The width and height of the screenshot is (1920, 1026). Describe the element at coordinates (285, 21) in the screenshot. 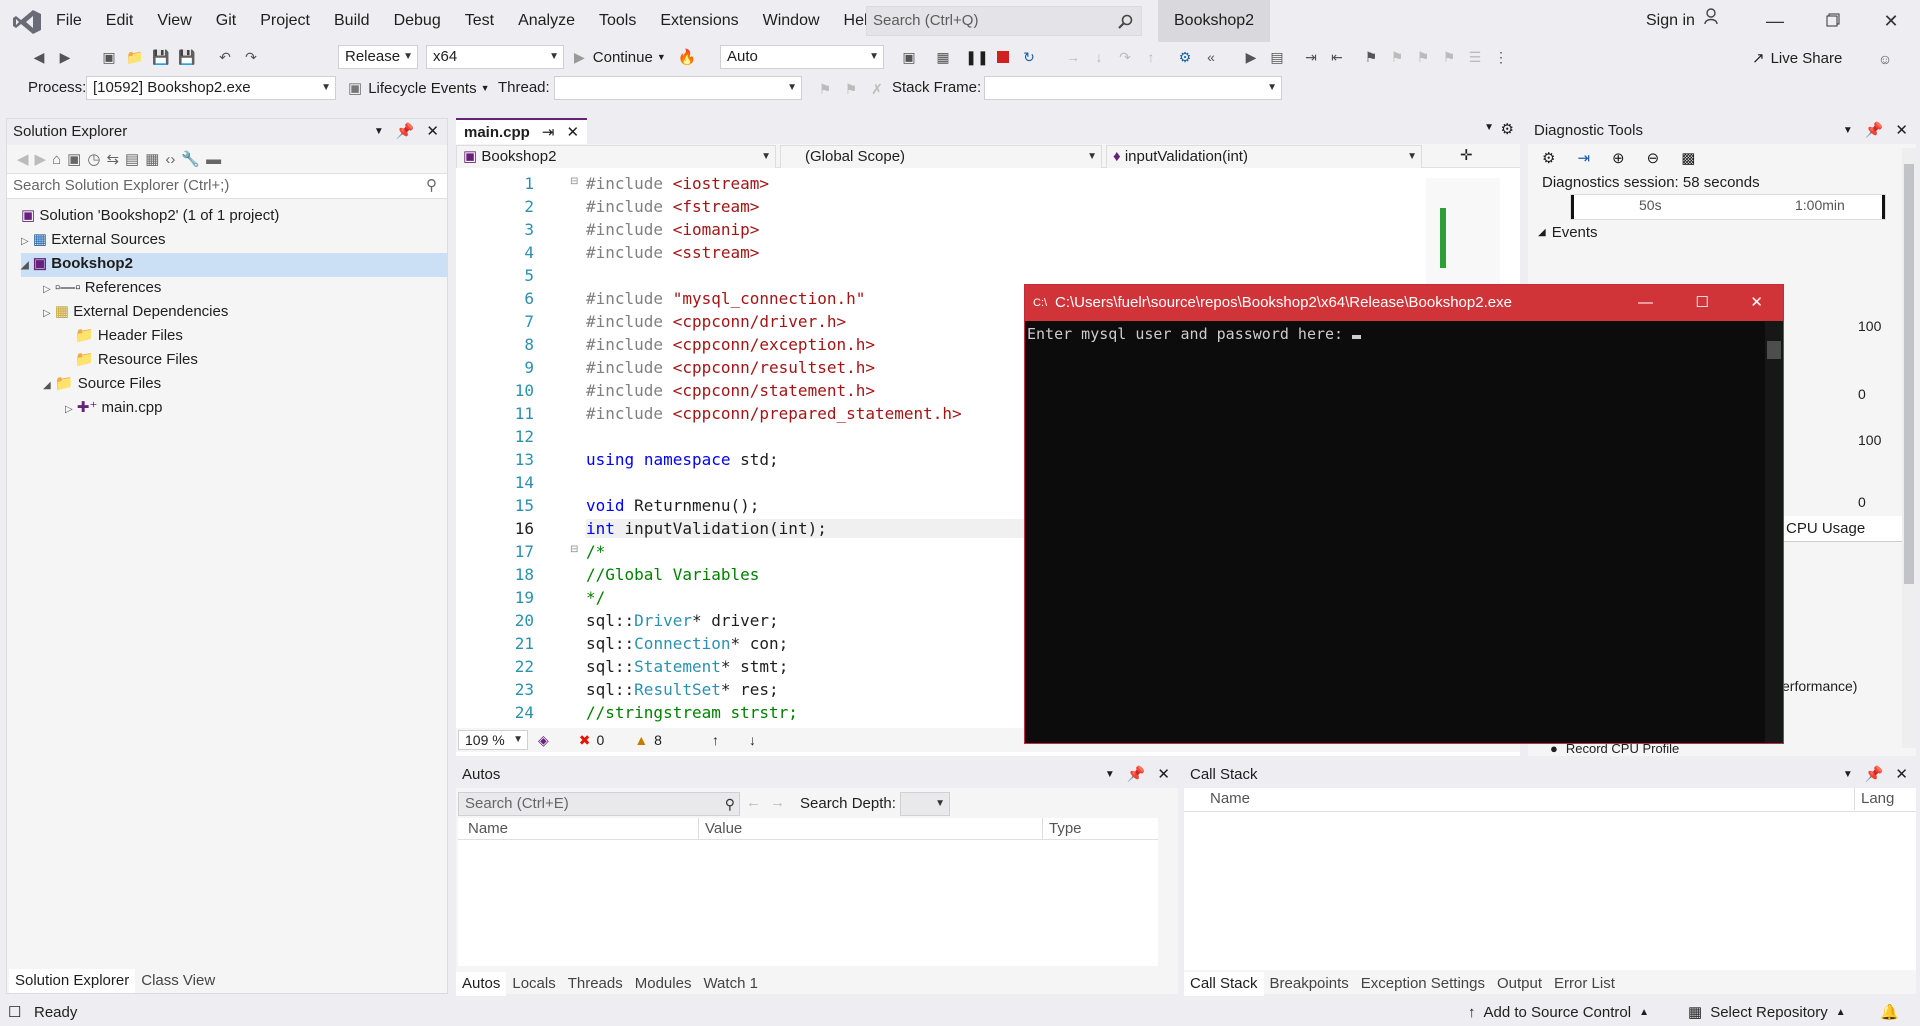

I see `menu-project: Project` at that location.